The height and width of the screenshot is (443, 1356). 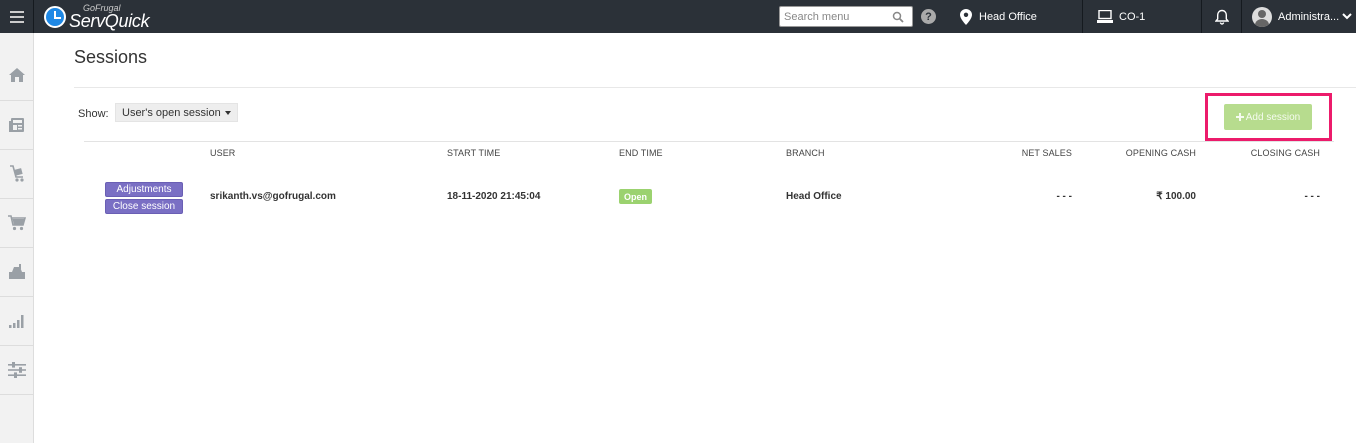 I want to click on sidebar-item-home, so click(x=16, y=67).